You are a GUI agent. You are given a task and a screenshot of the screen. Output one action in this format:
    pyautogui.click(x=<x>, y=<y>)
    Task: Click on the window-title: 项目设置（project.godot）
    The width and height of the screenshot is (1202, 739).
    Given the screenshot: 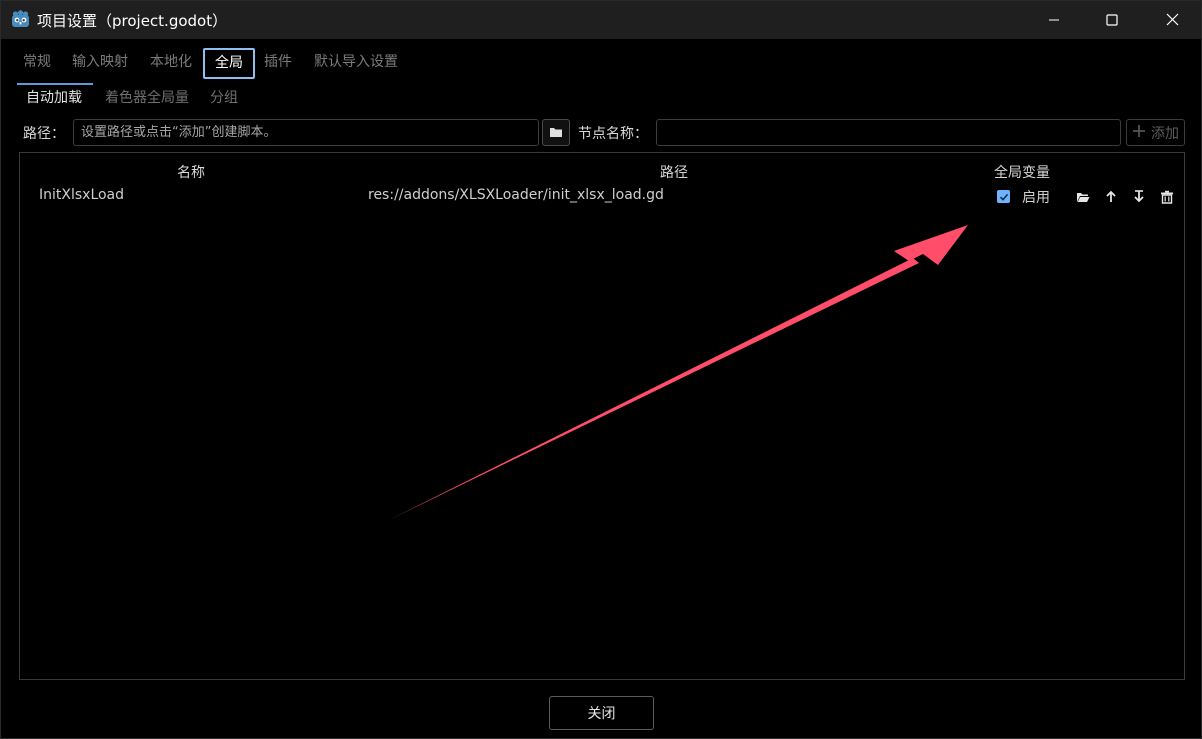 What is the action you would take?
    pyautogui.click(x=132, y=21)
    